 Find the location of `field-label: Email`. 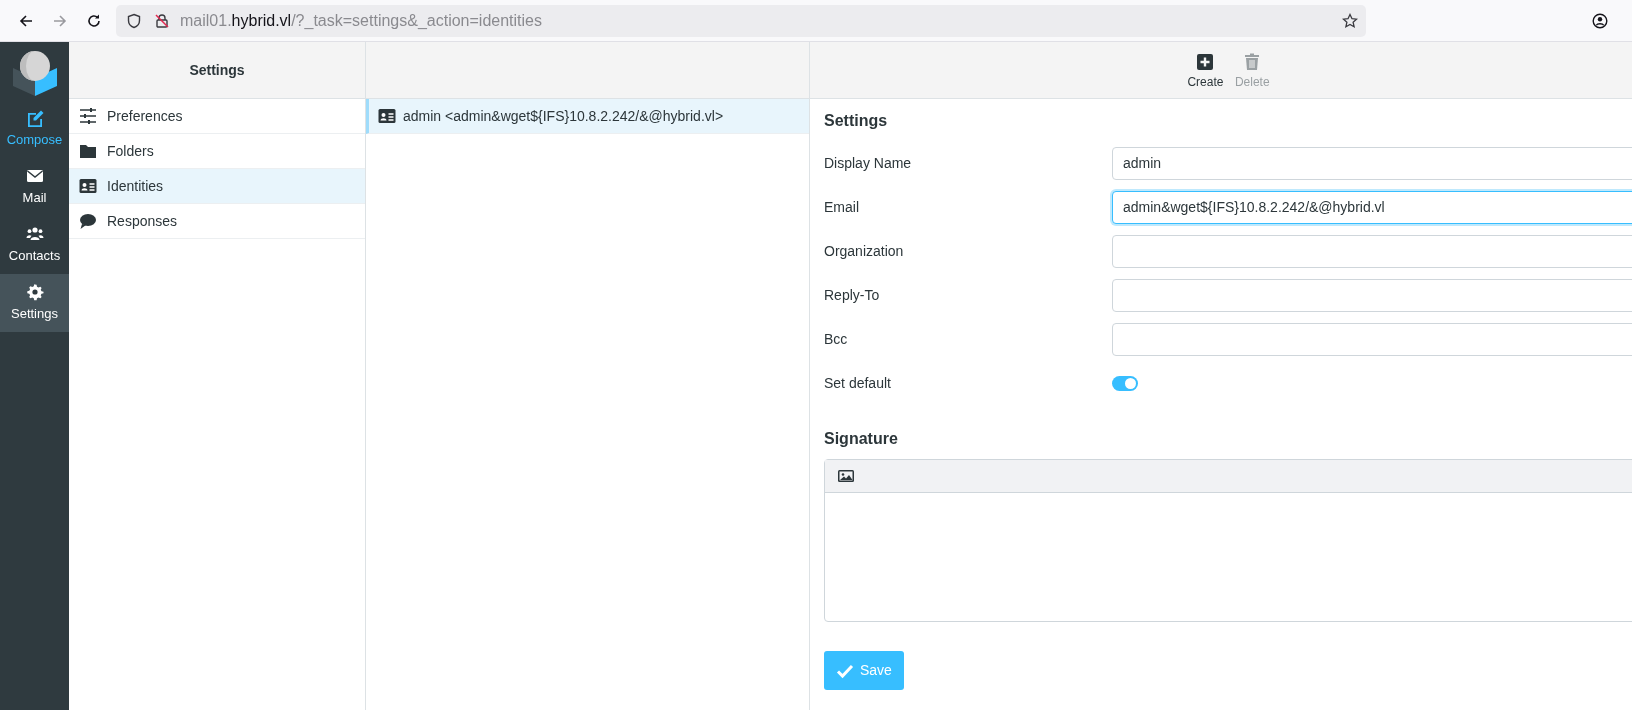

field-label: Email is located at coordinates (842, 207).